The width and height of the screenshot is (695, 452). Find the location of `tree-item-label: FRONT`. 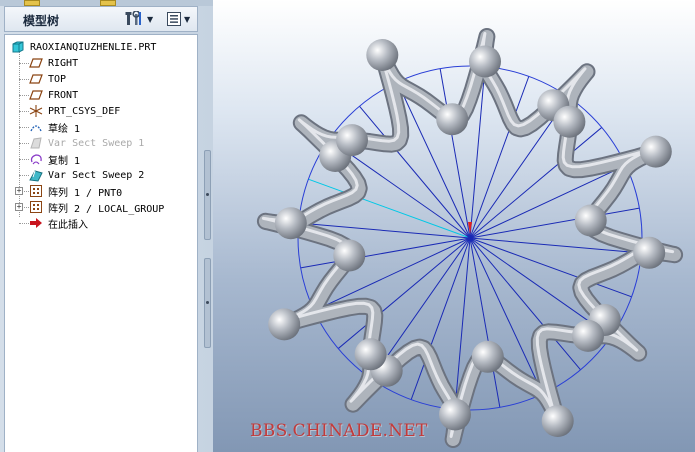

tree-item-label: FRONT is located at coordinates (63, 95).